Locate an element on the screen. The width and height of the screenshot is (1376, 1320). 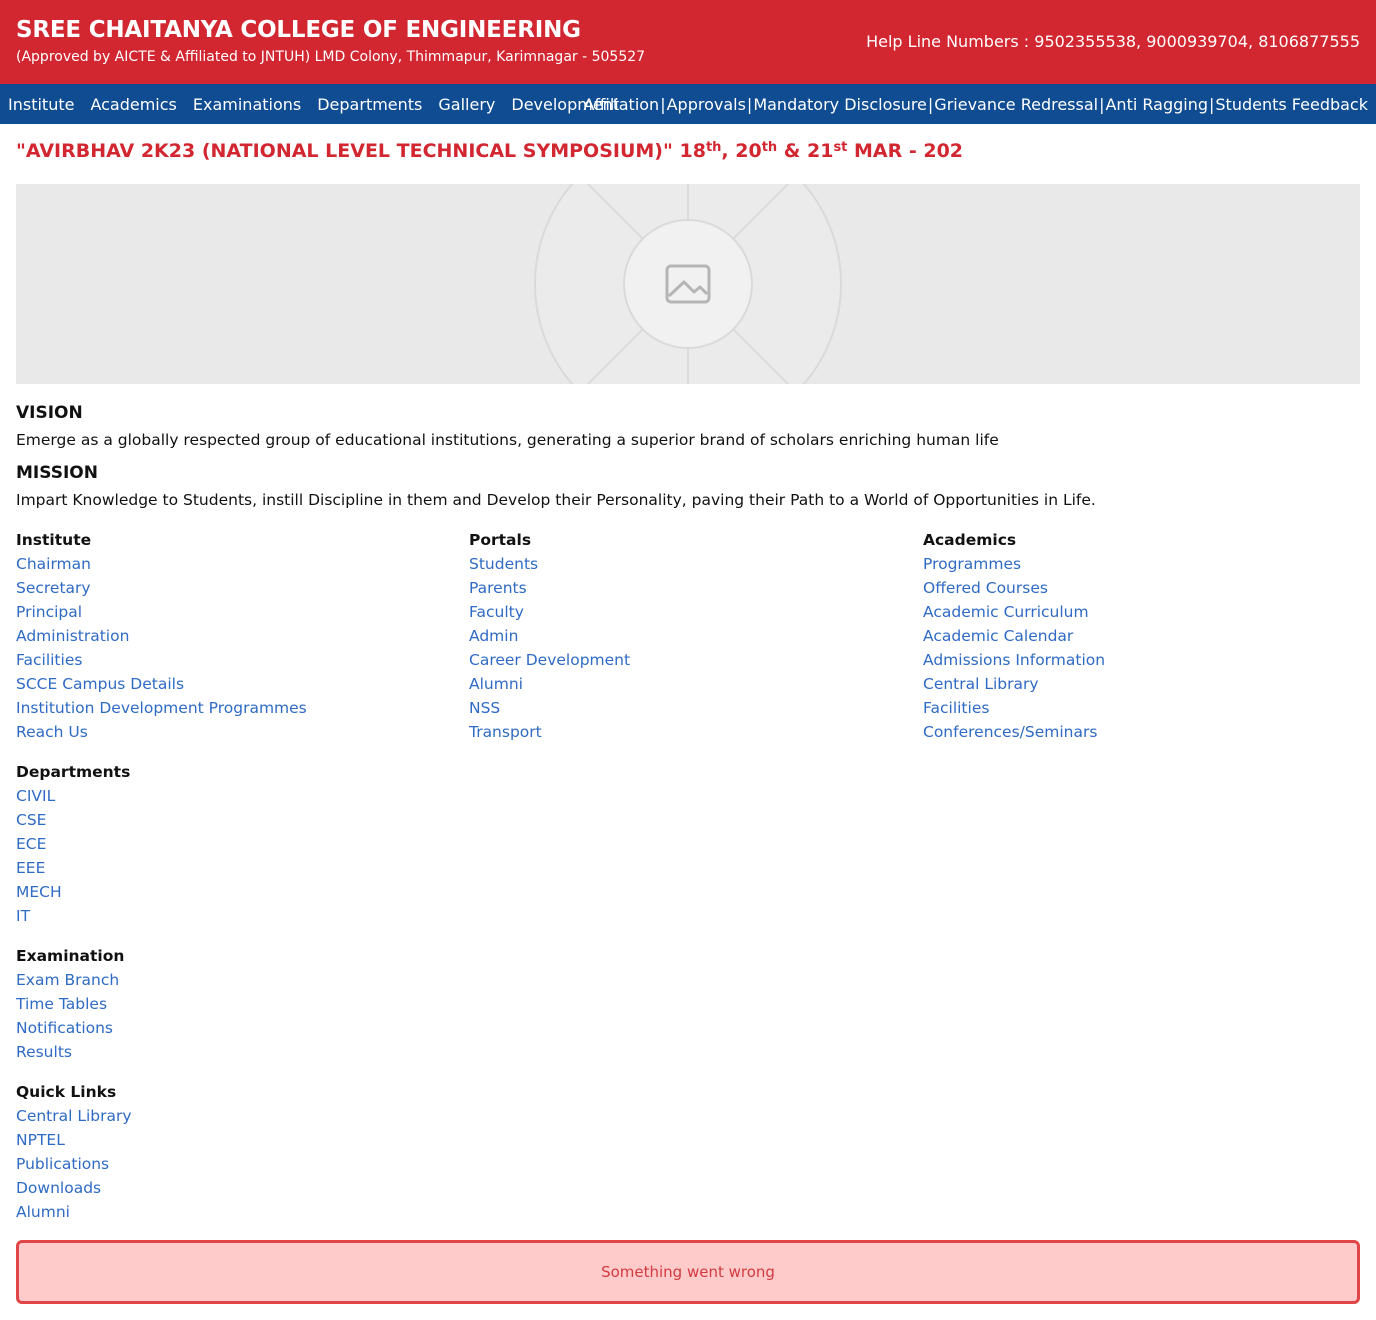
event-banner is located at coordinates (688, 284).